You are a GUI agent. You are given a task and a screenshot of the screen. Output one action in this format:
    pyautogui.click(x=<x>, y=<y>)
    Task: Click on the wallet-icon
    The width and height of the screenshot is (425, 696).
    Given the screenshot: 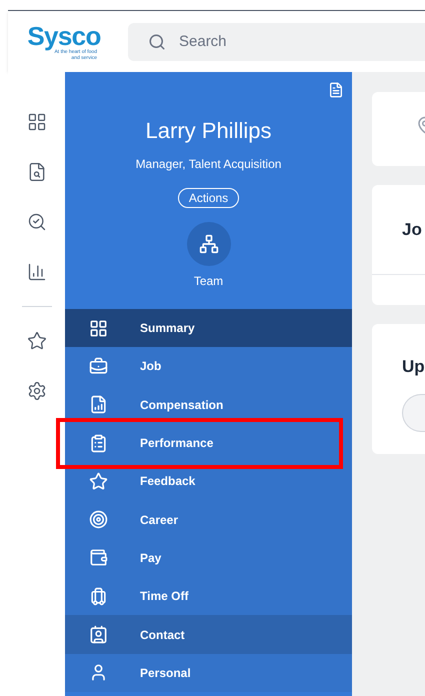 What is the action you would take?
    pyautogui.click(x=98, y=558)
    